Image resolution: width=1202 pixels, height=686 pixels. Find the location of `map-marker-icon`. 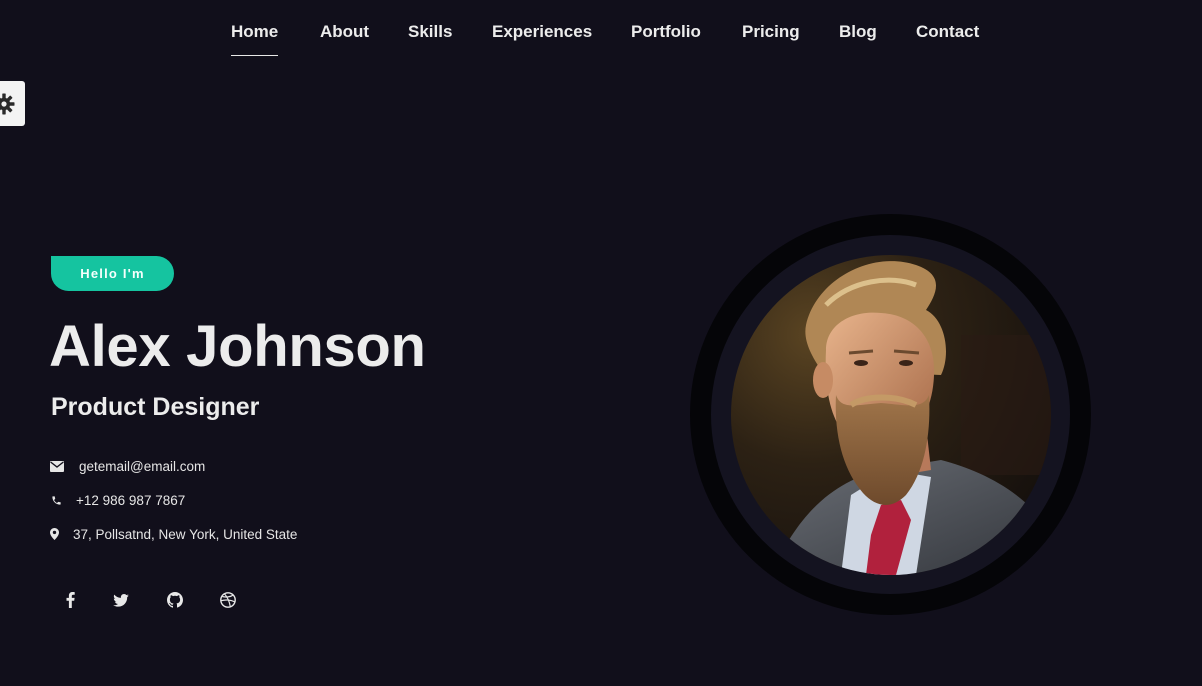

map-marker-icon is located at coordinates (54, 534).